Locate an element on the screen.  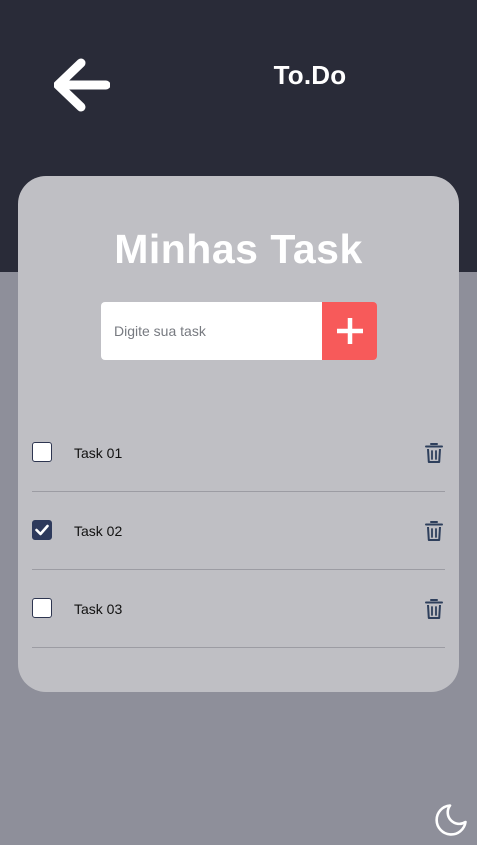
add-task-button is located at coordinates (349, 331).